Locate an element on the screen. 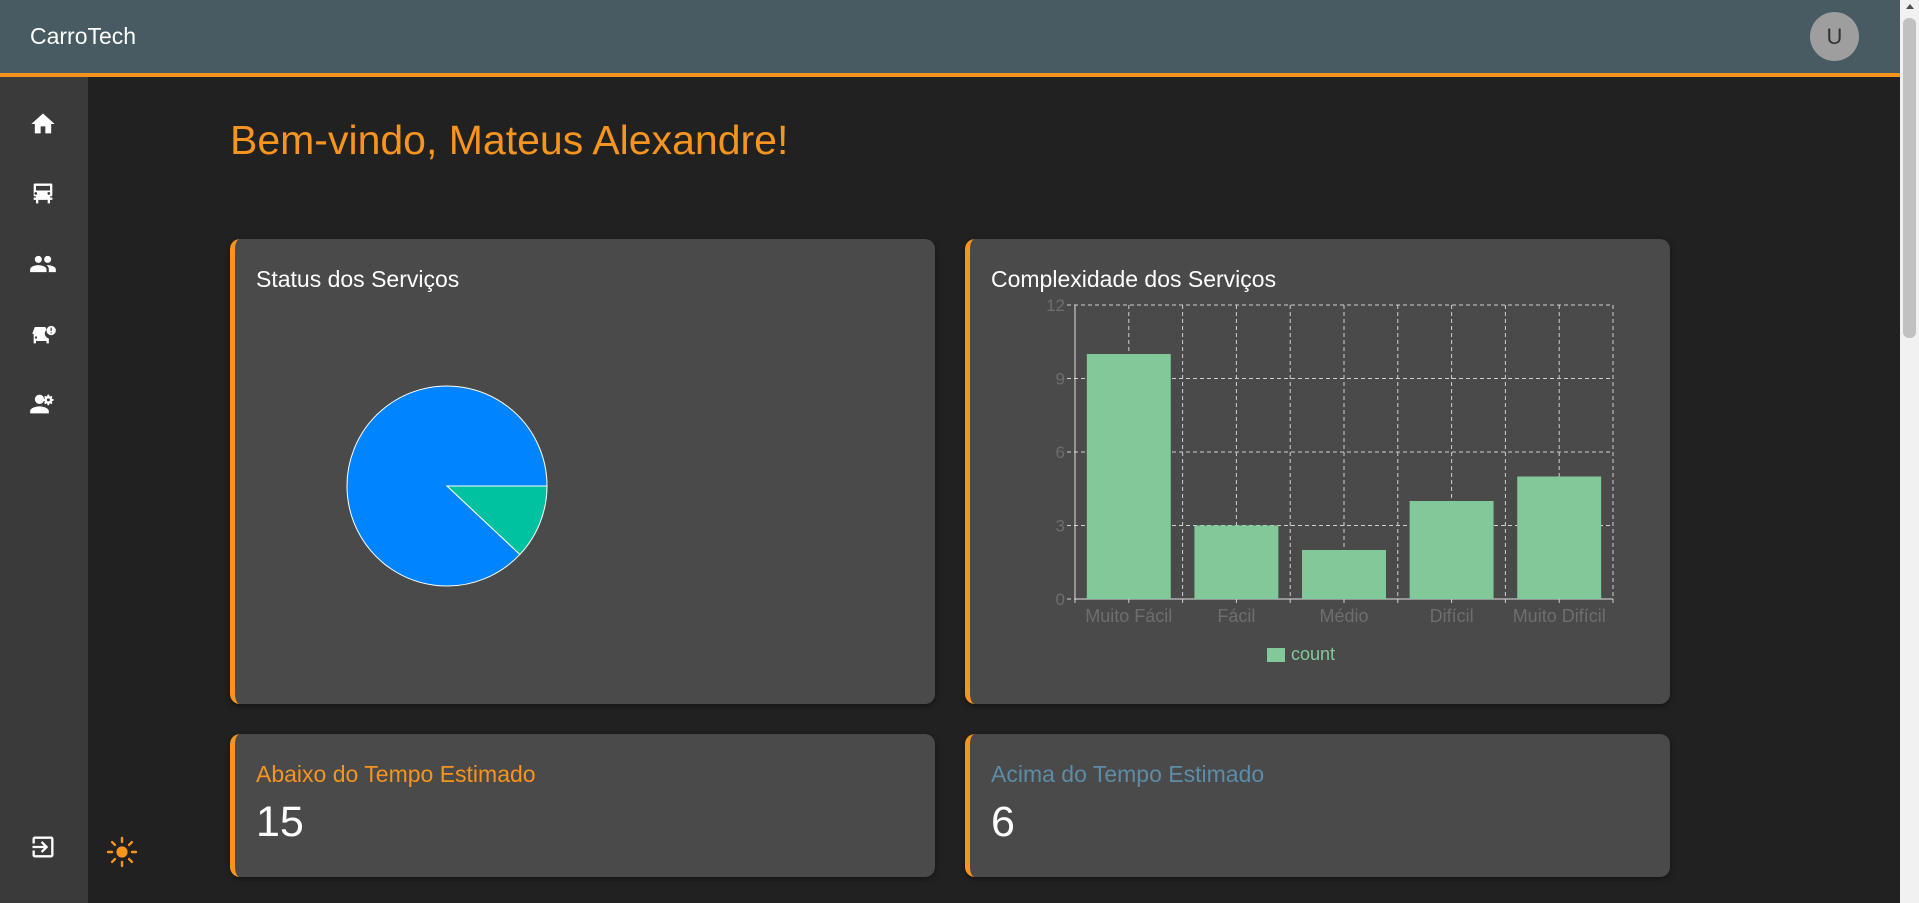 The image size is (1919, 903). below-estimate-card: Abaixo do Tempo Estimado 15 is located at coordinates (582, 805).